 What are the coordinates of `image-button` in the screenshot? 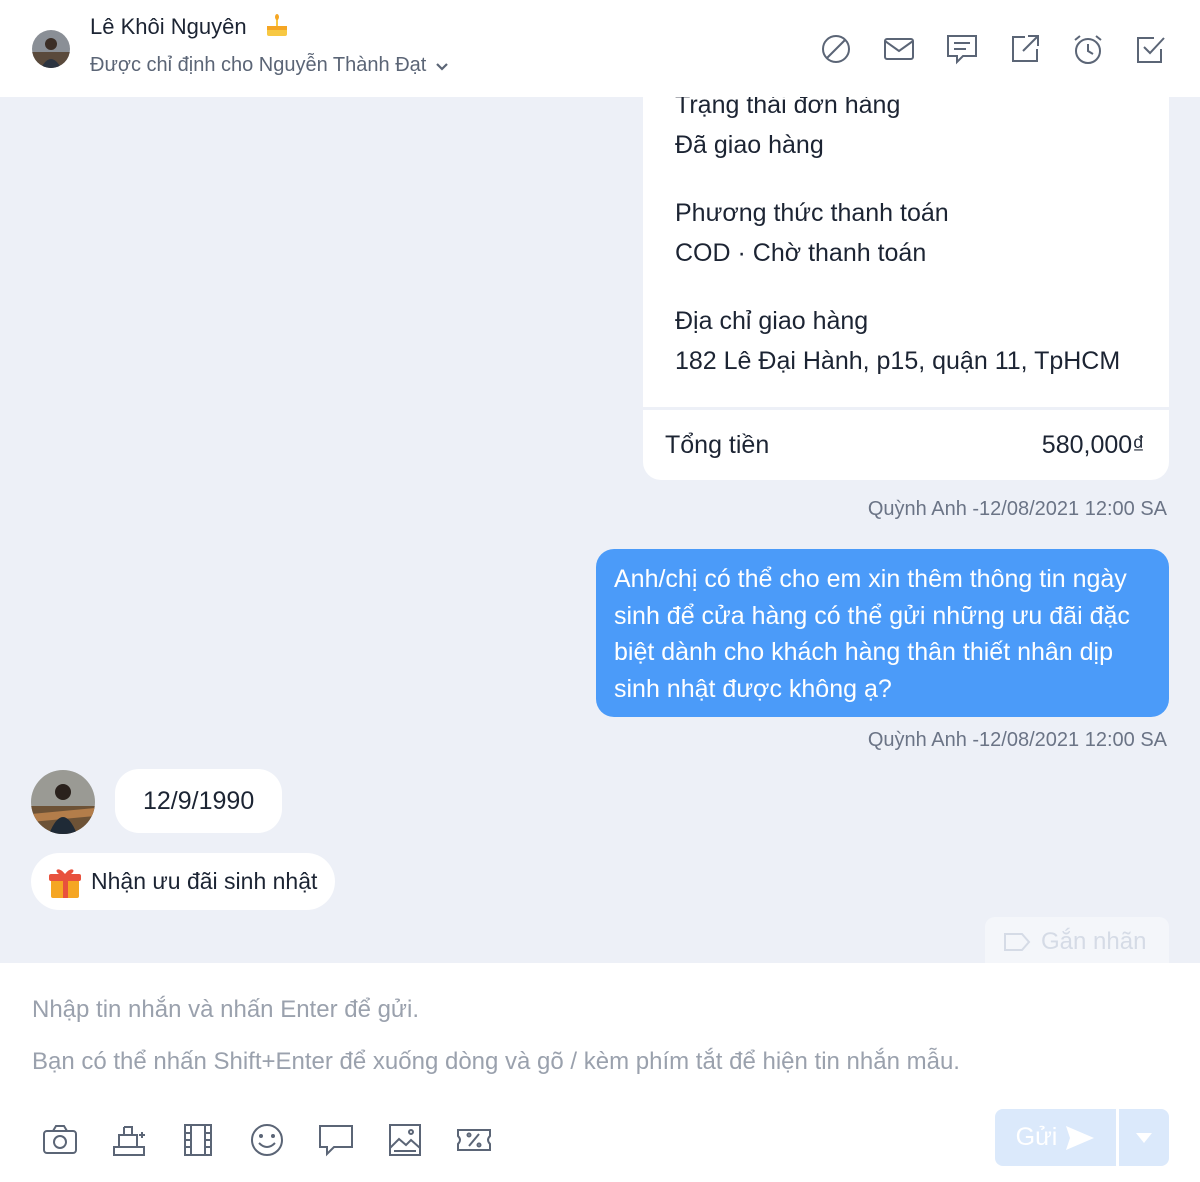 It's located at (405, 1140).